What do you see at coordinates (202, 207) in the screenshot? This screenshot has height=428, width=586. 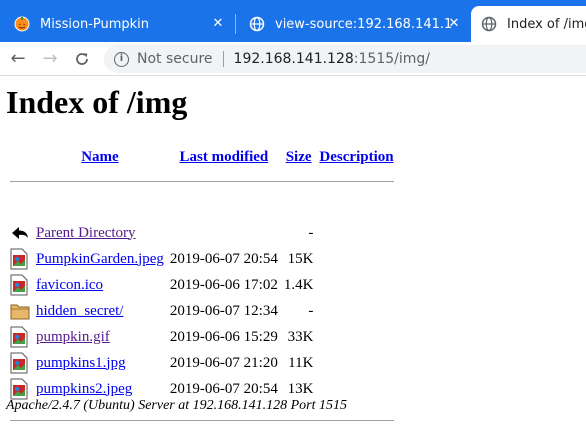 I see `spacer-row` at bounding box center [202, 207].